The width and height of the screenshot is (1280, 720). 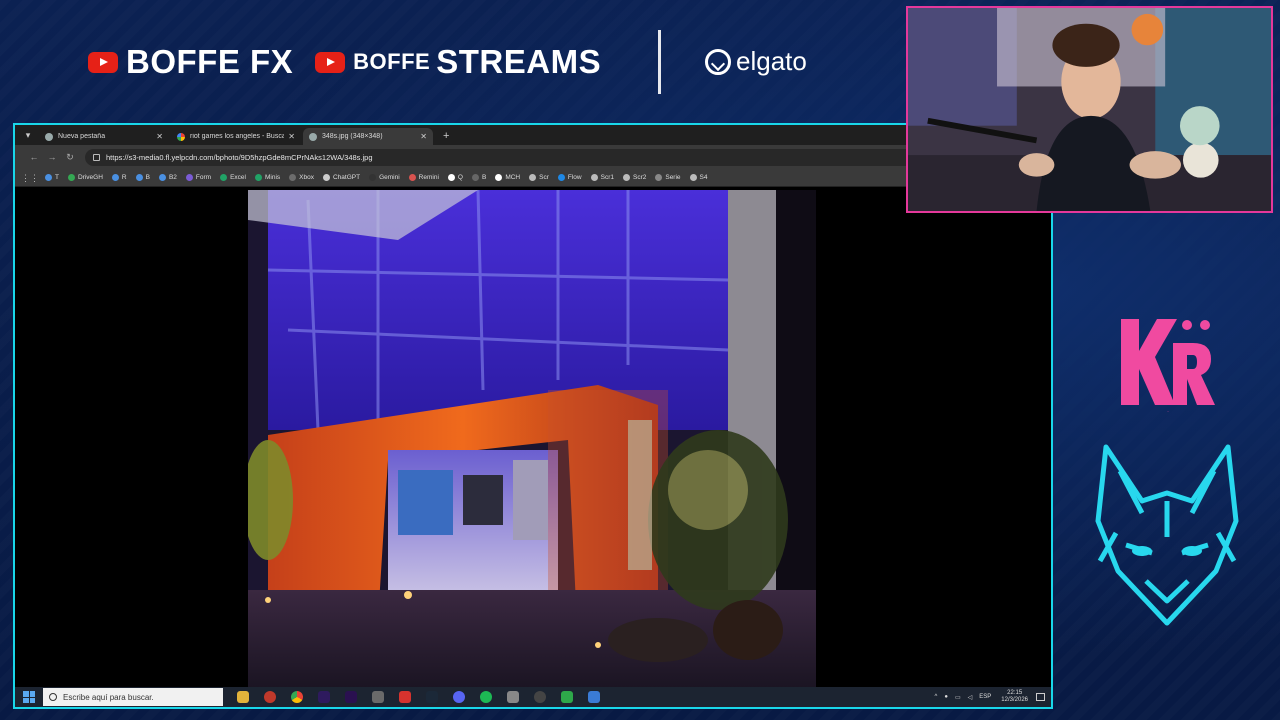 I want to click on bookmark-item: Scr1, so click(x=602, y=177).